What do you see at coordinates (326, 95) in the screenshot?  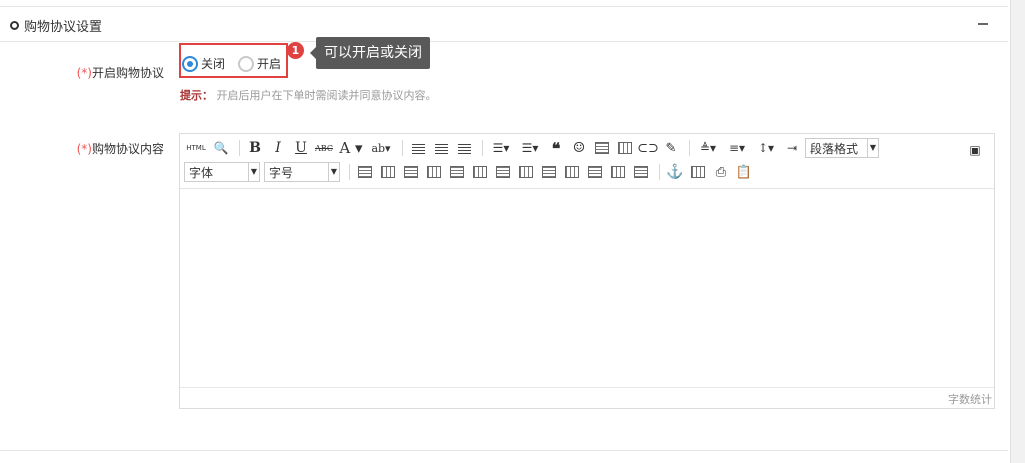 I see `hint-text: 开启后用户在下单时需阅读并同意协议内容。` at bounding box center [326, 95].